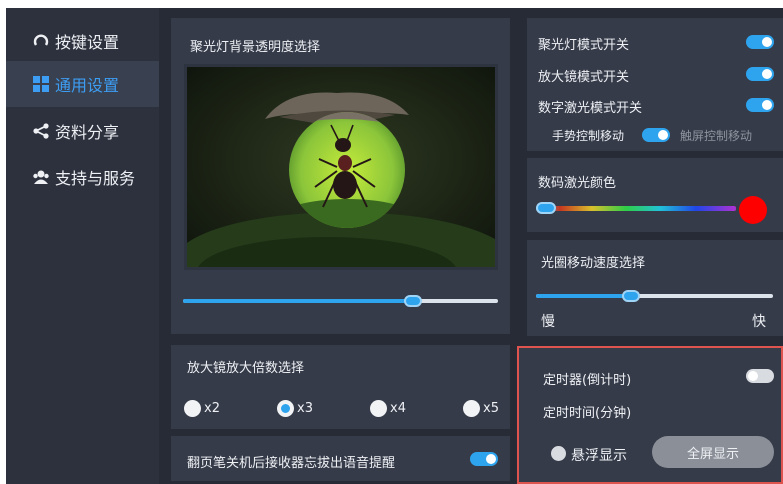 The height and width of the screenshot is (484, 783). What do you see at coordinates (713, 452) in the screenshot?
I see `fullscreen-display-button: 全屏显示` at bounding box center [713, 452].